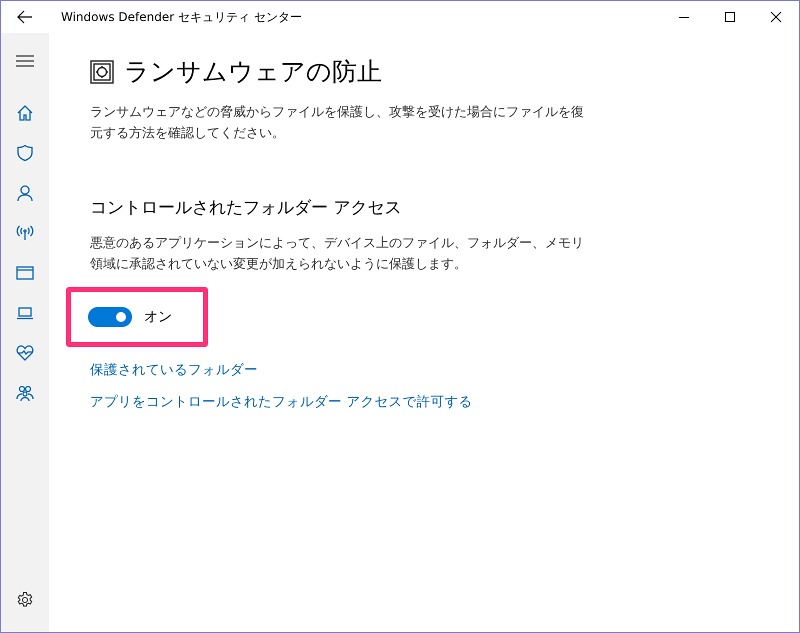  What do you see at coordinates (25, 61) in the screenshot?
I see `menu-icon` at bounding box center [25, 61].